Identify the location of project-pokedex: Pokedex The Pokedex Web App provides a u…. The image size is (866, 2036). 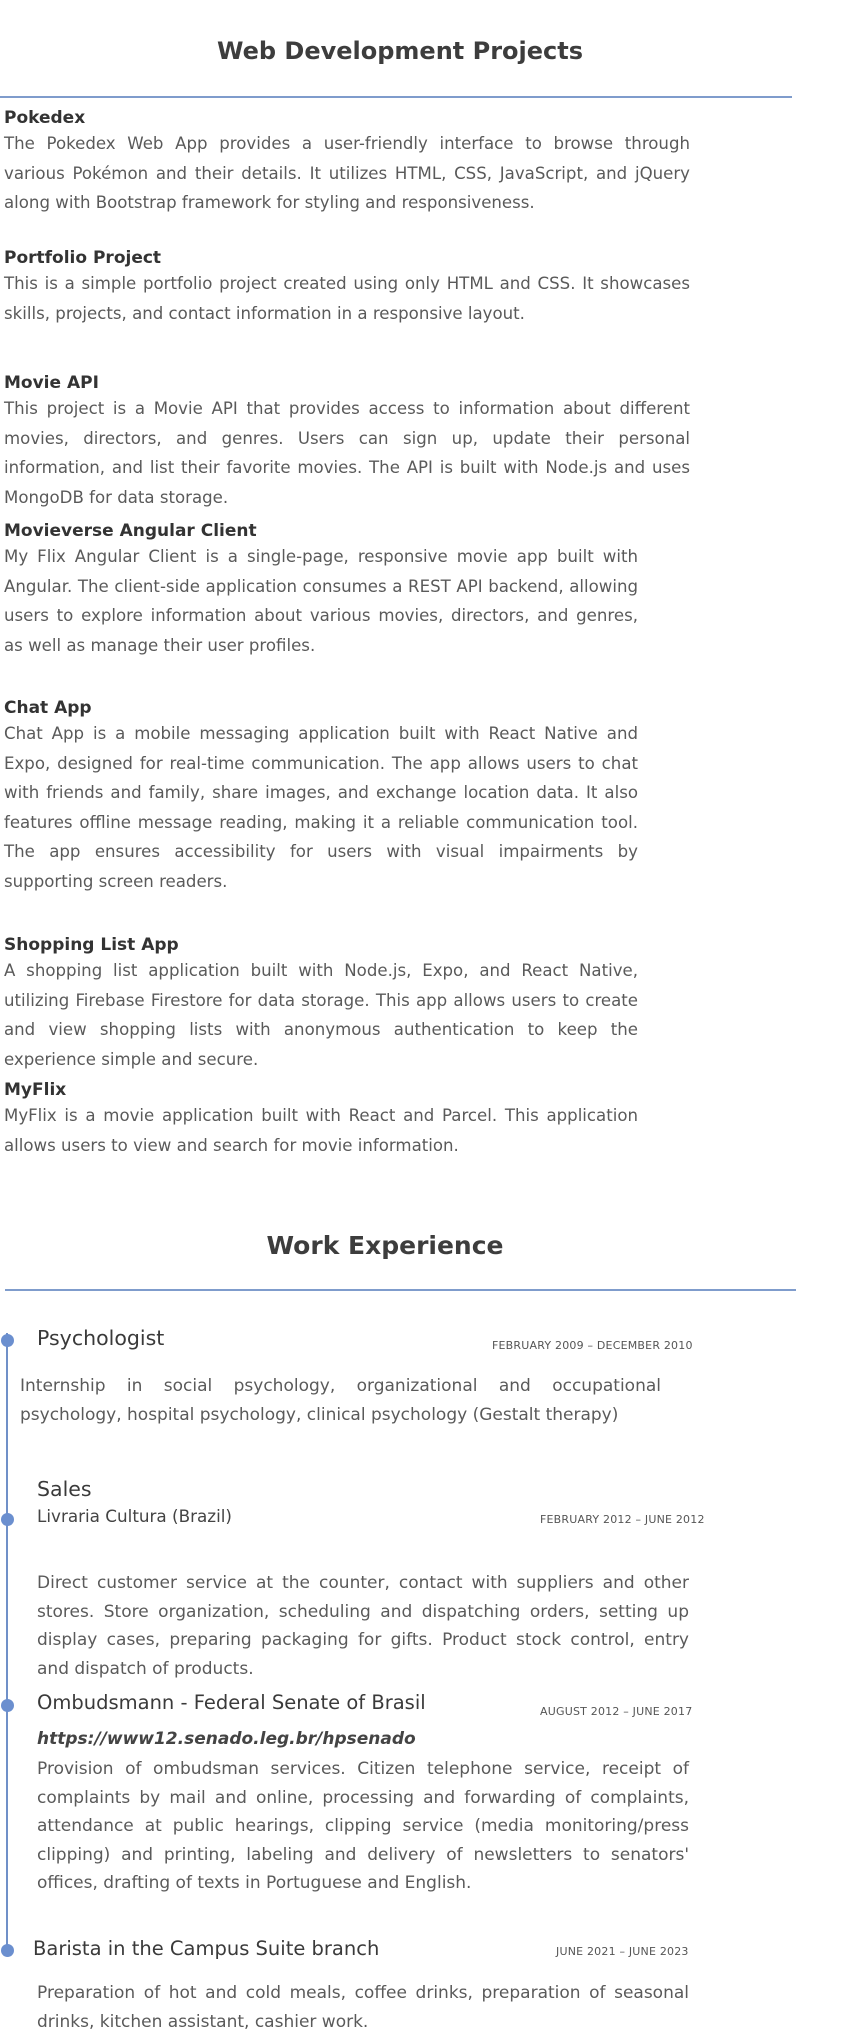
(347, 162).